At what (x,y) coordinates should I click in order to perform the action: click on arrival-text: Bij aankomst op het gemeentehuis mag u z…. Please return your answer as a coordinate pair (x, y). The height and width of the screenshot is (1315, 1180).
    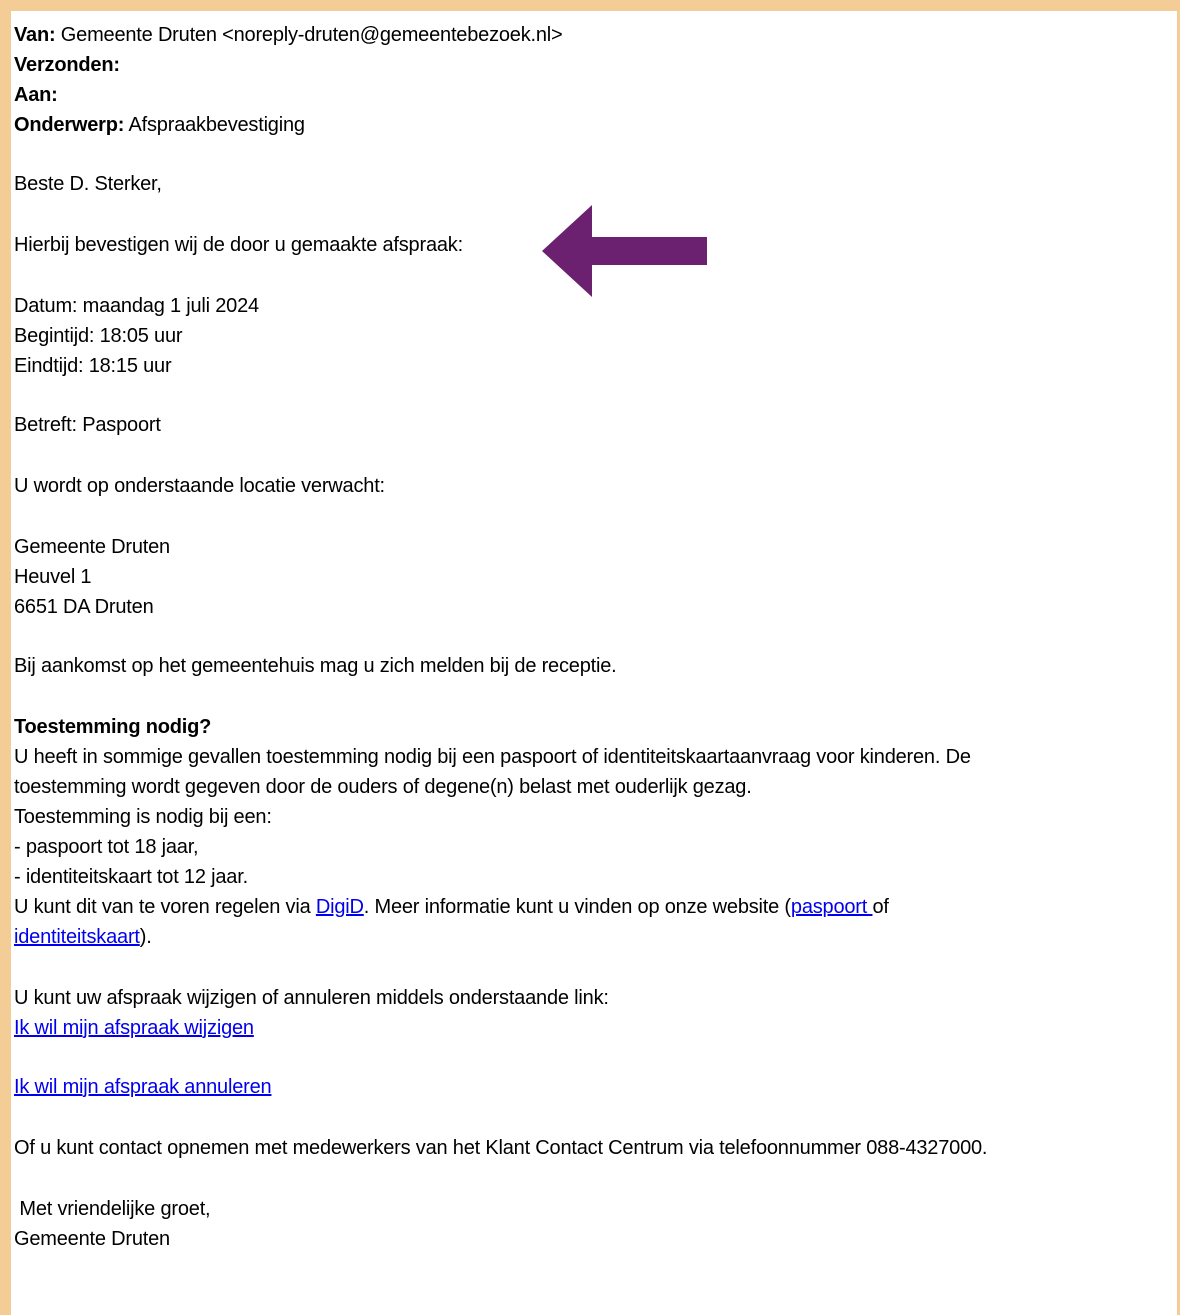
    Looking at the image, I should click on (315, 666).